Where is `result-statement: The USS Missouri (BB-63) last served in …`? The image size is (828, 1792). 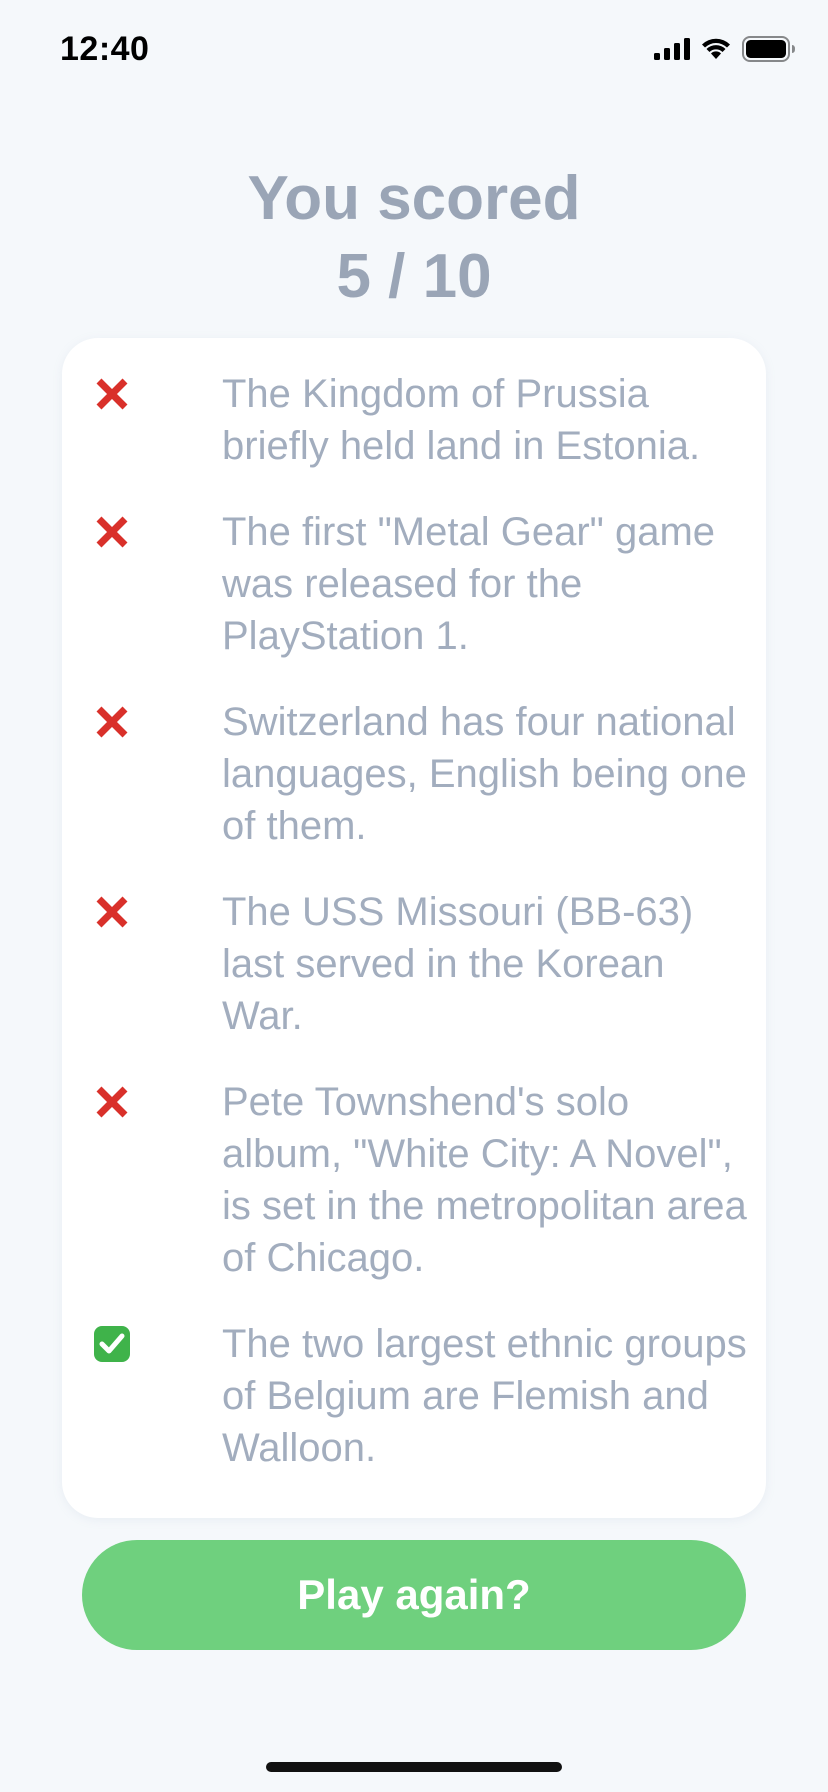
result-statement: The USS Missouri (BB-63) last served in … is located at coordinates (458, 964).